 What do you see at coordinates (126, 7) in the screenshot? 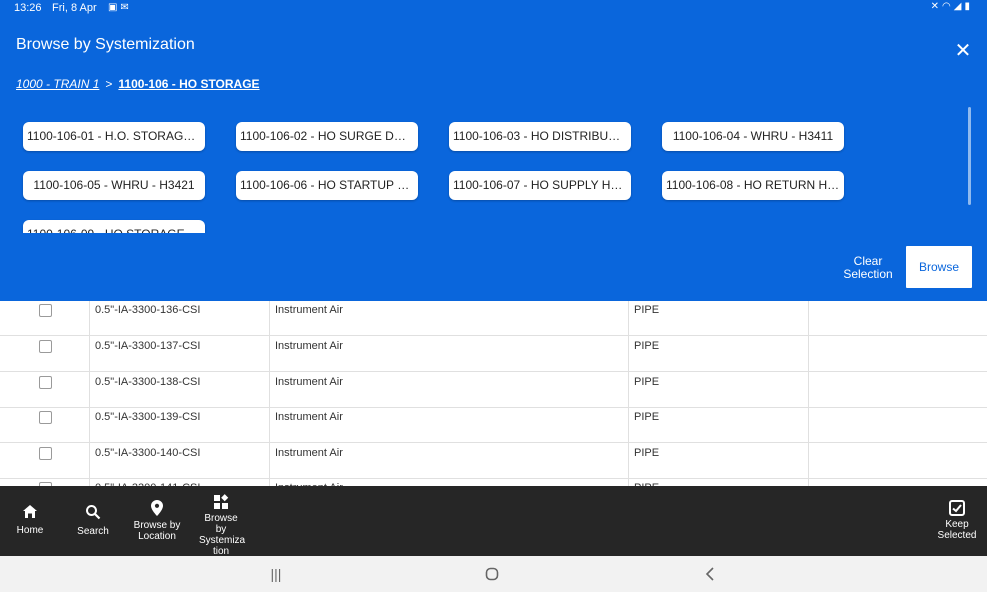
I see `mail-icon: ✉` at bounding box center [126, 7].